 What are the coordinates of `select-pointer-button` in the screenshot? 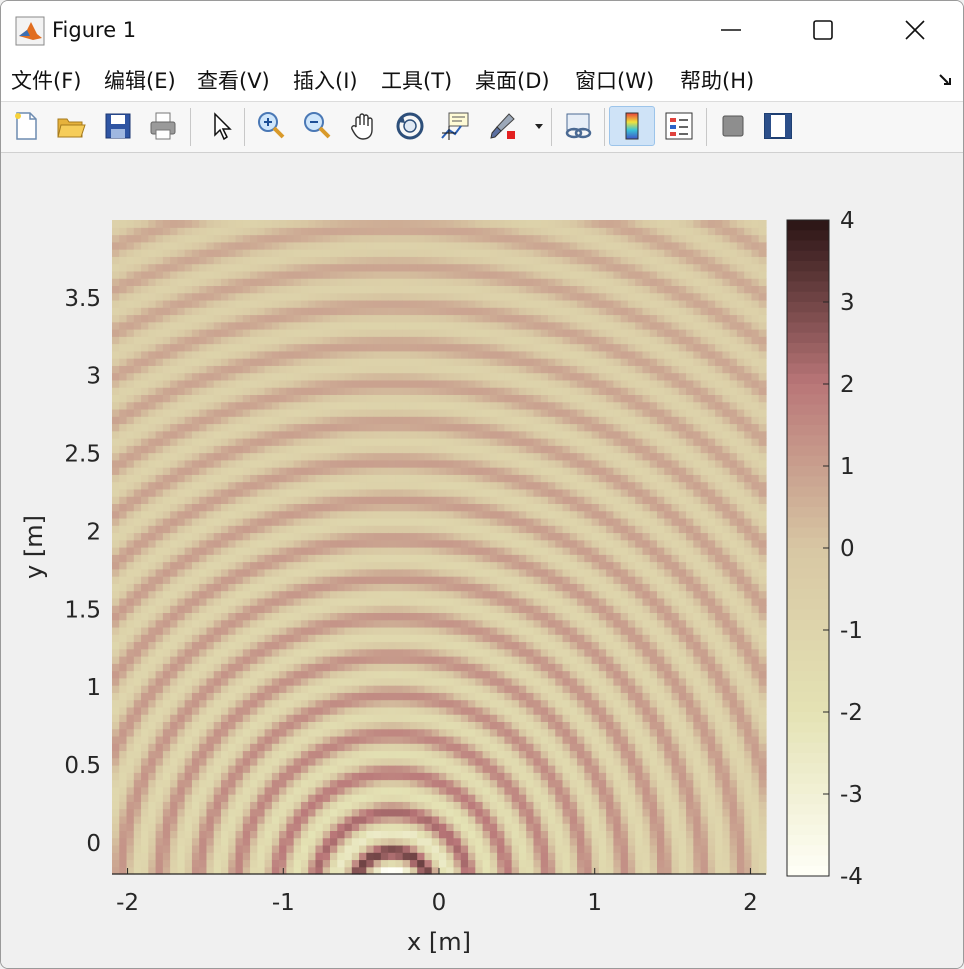 It's located at (220, 126).